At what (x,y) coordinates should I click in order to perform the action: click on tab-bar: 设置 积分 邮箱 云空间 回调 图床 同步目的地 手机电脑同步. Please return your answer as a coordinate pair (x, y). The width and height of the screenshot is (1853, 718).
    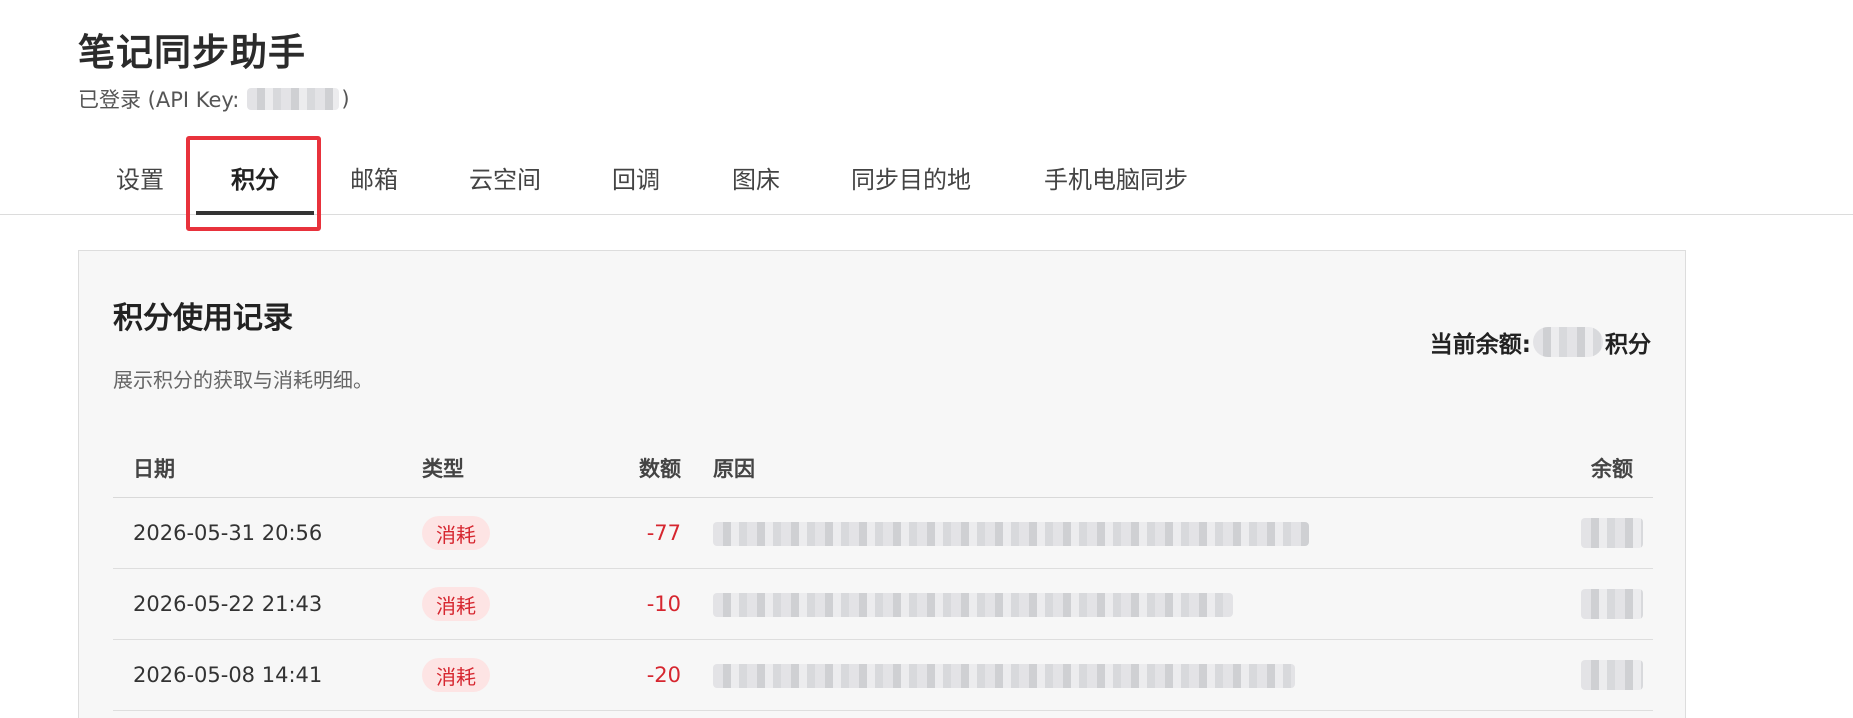
    Looking at the image, I should click on (926, 177).